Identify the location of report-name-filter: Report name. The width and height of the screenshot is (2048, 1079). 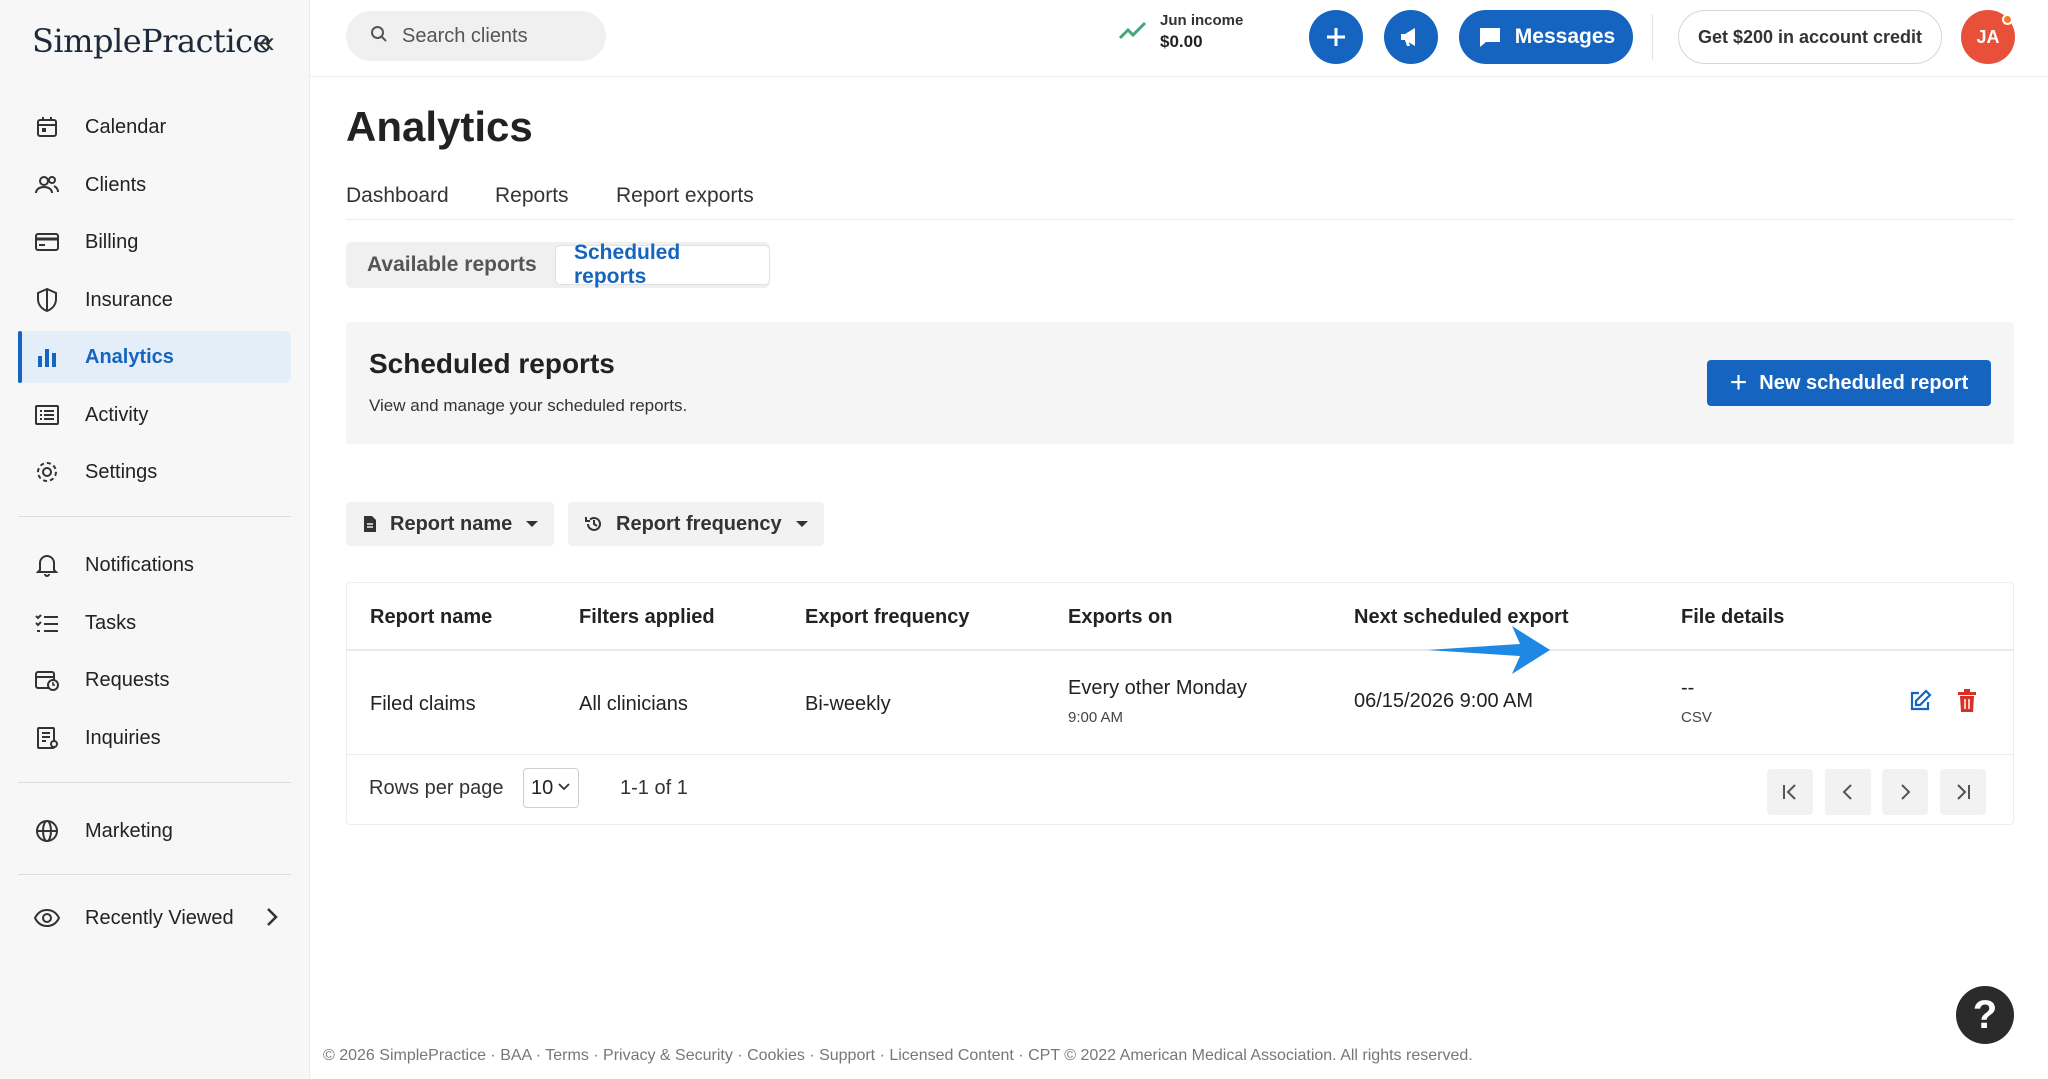
(450, 524).